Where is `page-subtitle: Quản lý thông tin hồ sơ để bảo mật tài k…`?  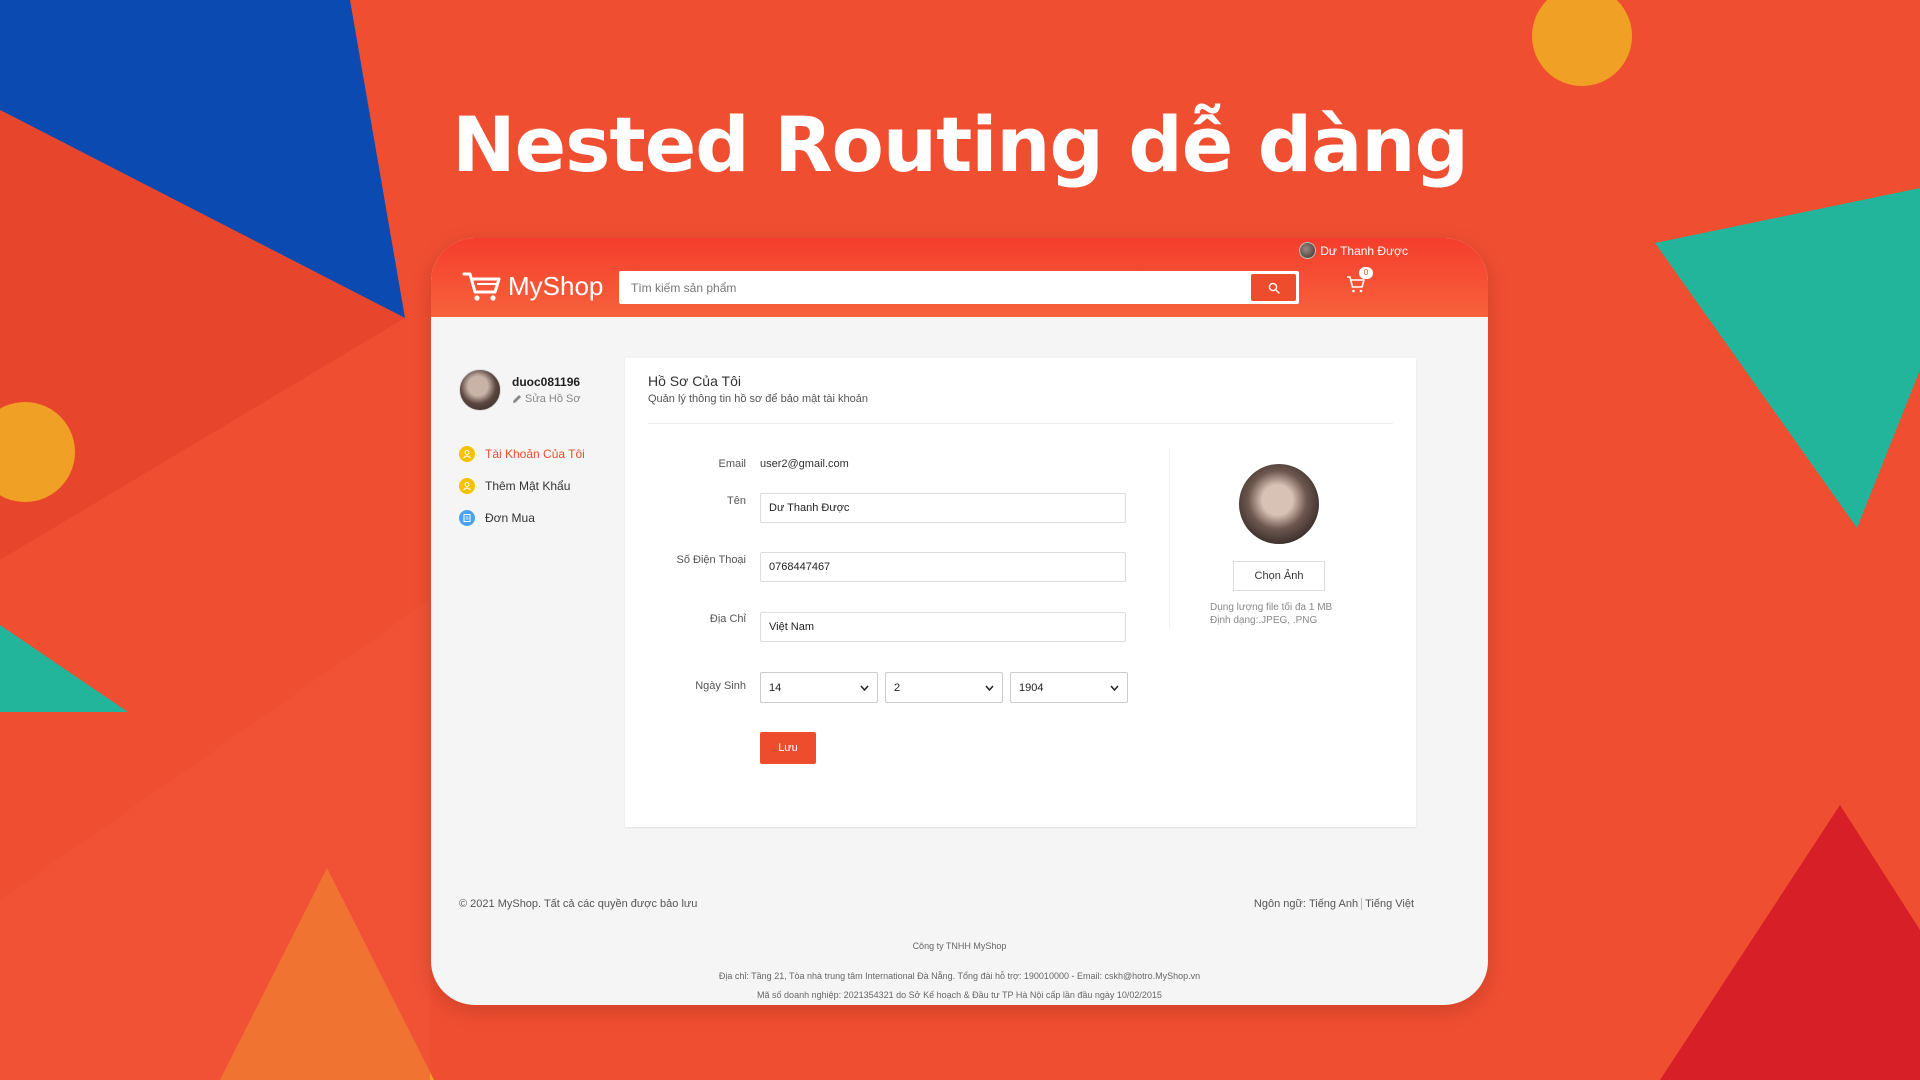
page-subtitle: Quản lý thông tin hồ sơ để bảo mật tài k… is located at coordinates (758, 399).